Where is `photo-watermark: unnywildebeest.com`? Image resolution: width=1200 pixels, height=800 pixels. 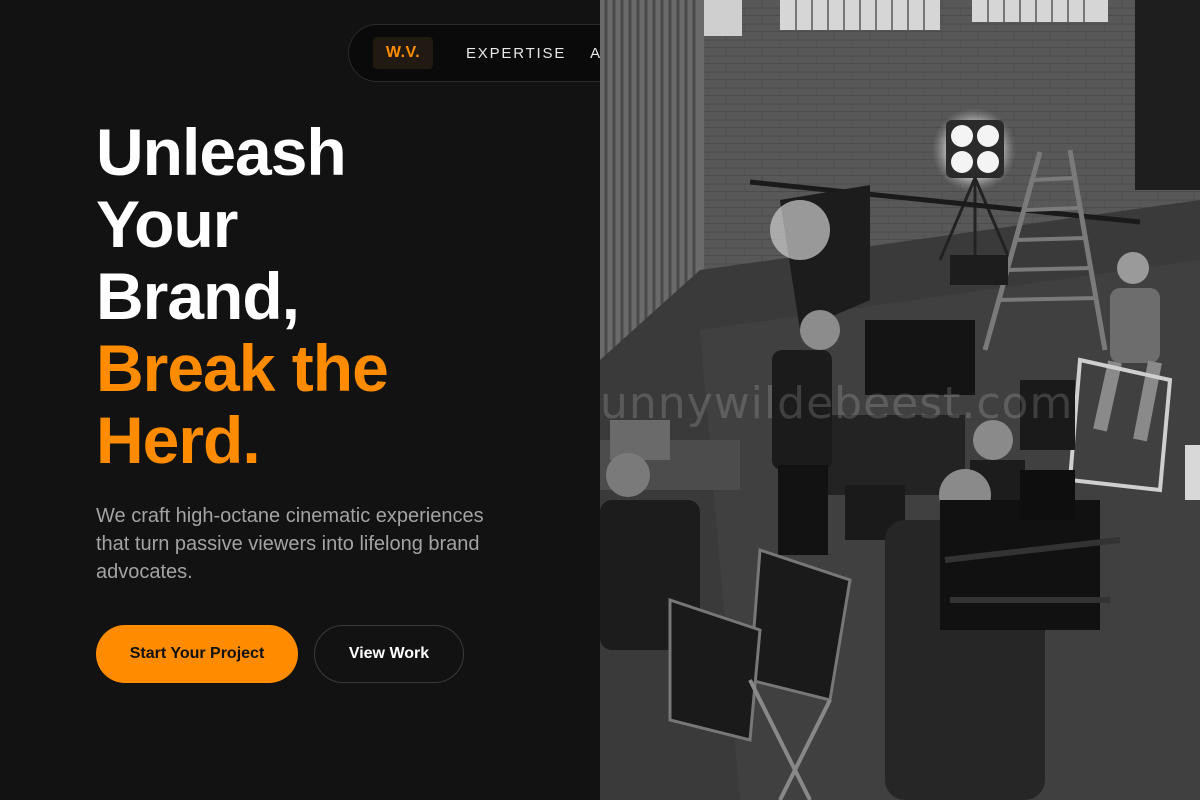 photo-watermark: unnywildebeest.com is located at coordinates (837, 403).